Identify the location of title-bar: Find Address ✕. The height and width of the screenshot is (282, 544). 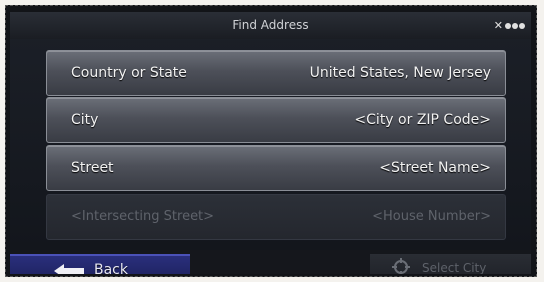
(270, 25).